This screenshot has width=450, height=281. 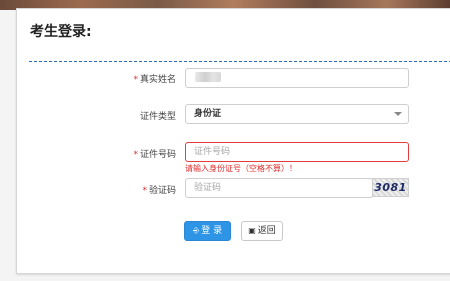 I want to click on id-number-label: * 证件号码, so click(x=154, y=153).